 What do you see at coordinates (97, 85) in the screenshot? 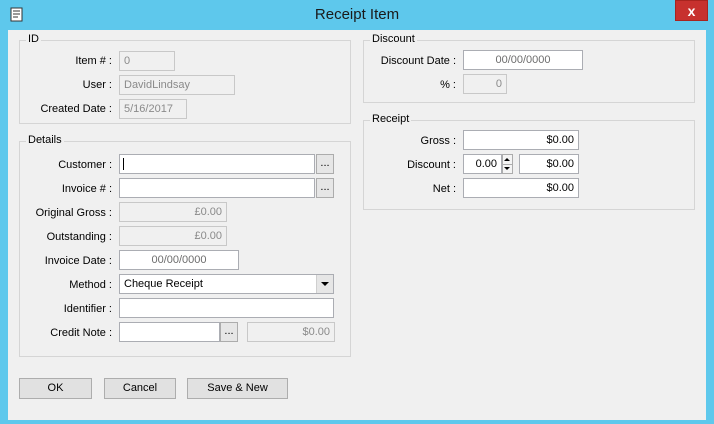
I see `user-label: User :` at bounding box center [97, 85].